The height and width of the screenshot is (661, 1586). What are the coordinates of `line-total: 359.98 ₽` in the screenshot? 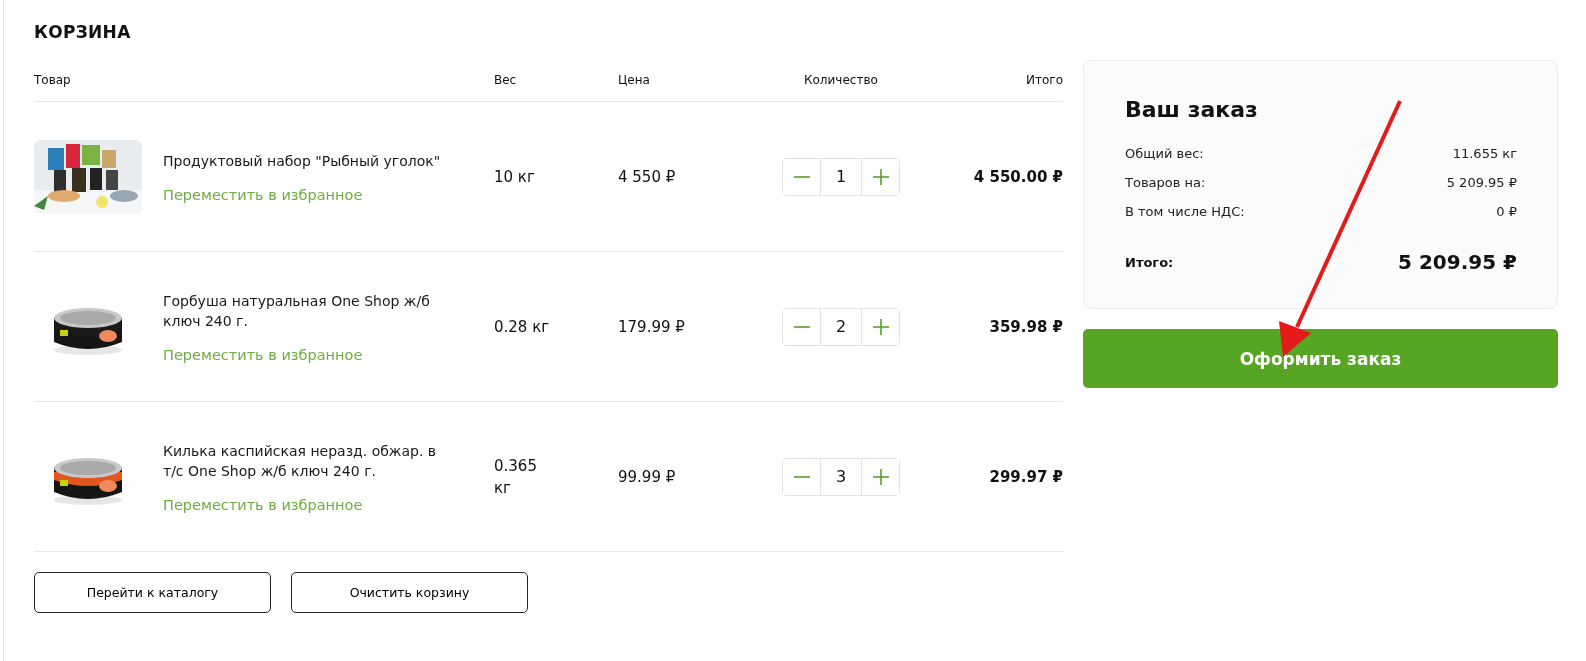 It's located at (1026, 326).